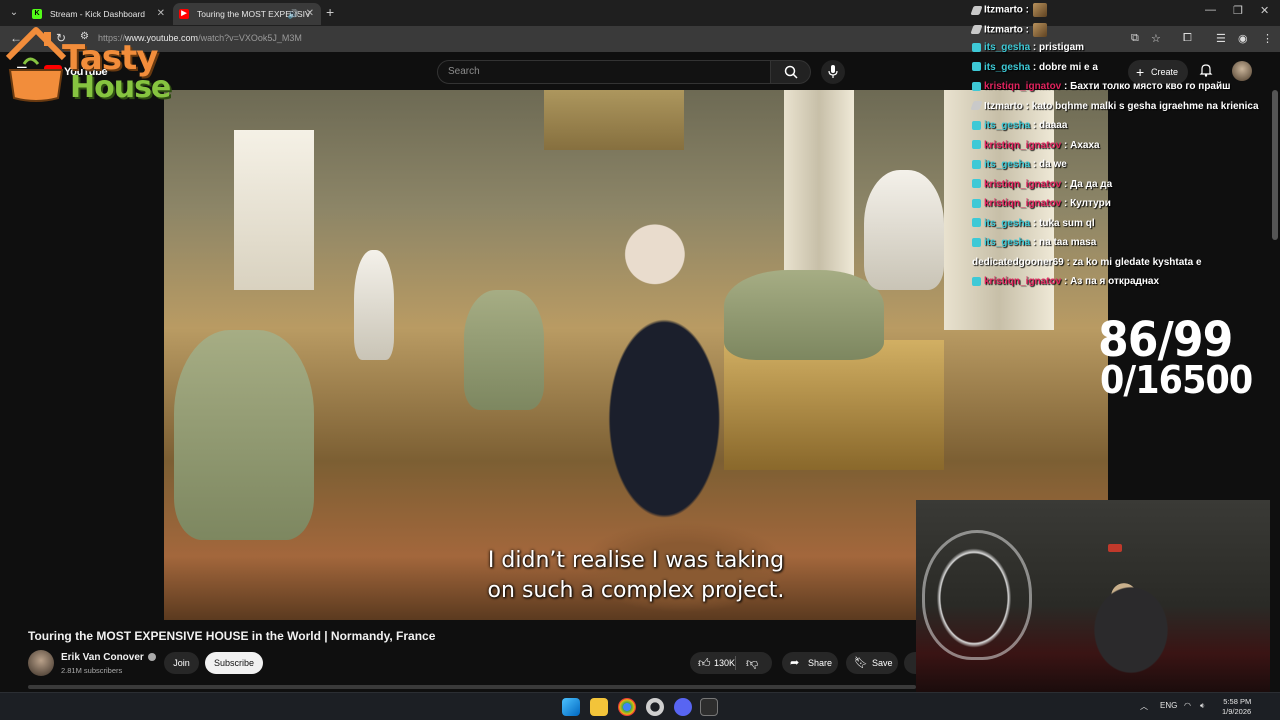  I want to click on chat-message: its_gesha : pristigam, so click(1028, 51).